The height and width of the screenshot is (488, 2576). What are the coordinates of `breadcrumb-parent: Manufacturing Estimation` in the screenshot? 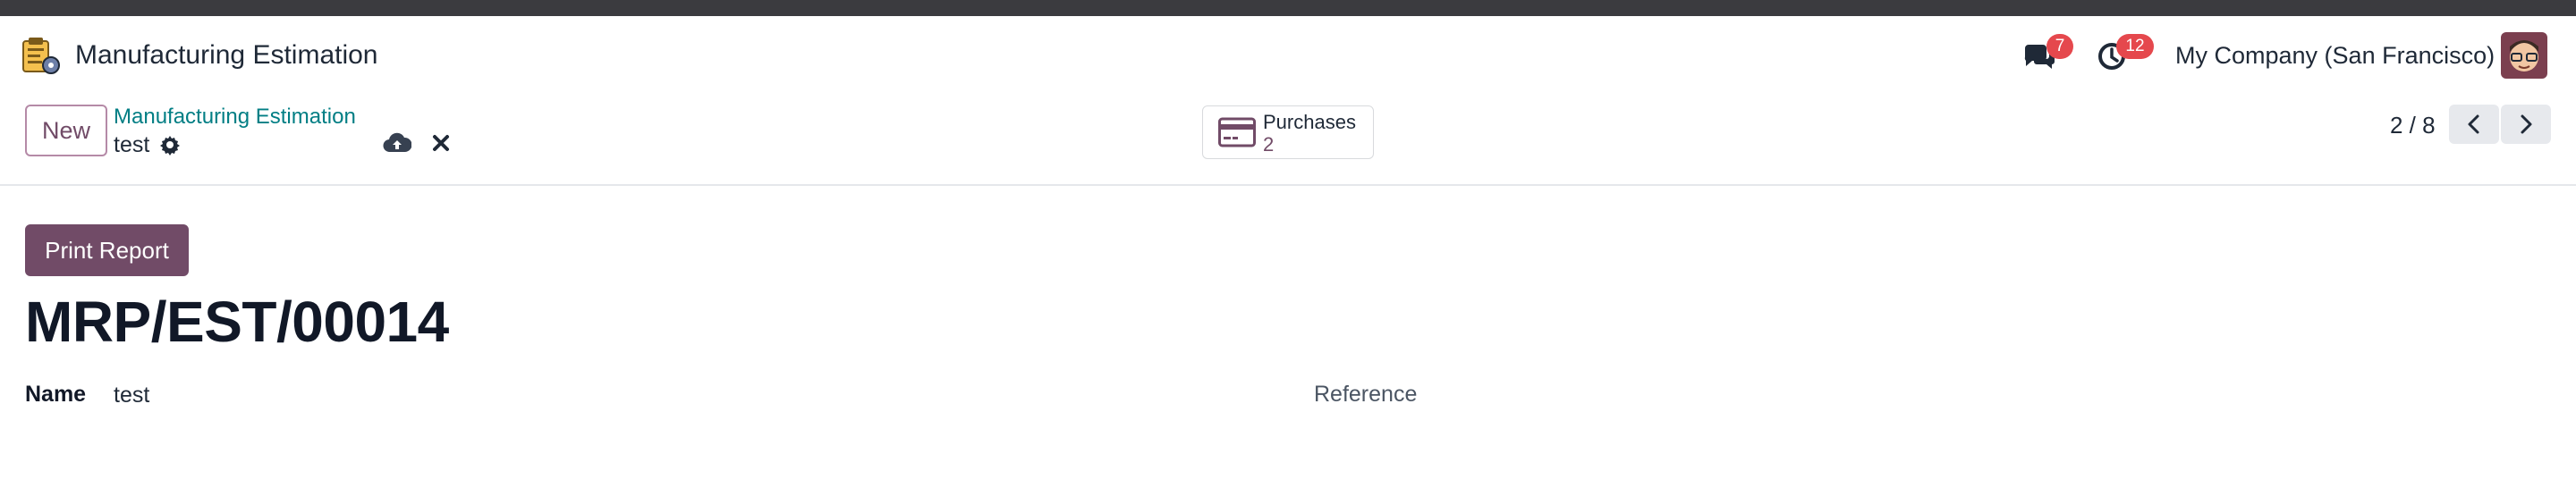 It's located at (235, 117).